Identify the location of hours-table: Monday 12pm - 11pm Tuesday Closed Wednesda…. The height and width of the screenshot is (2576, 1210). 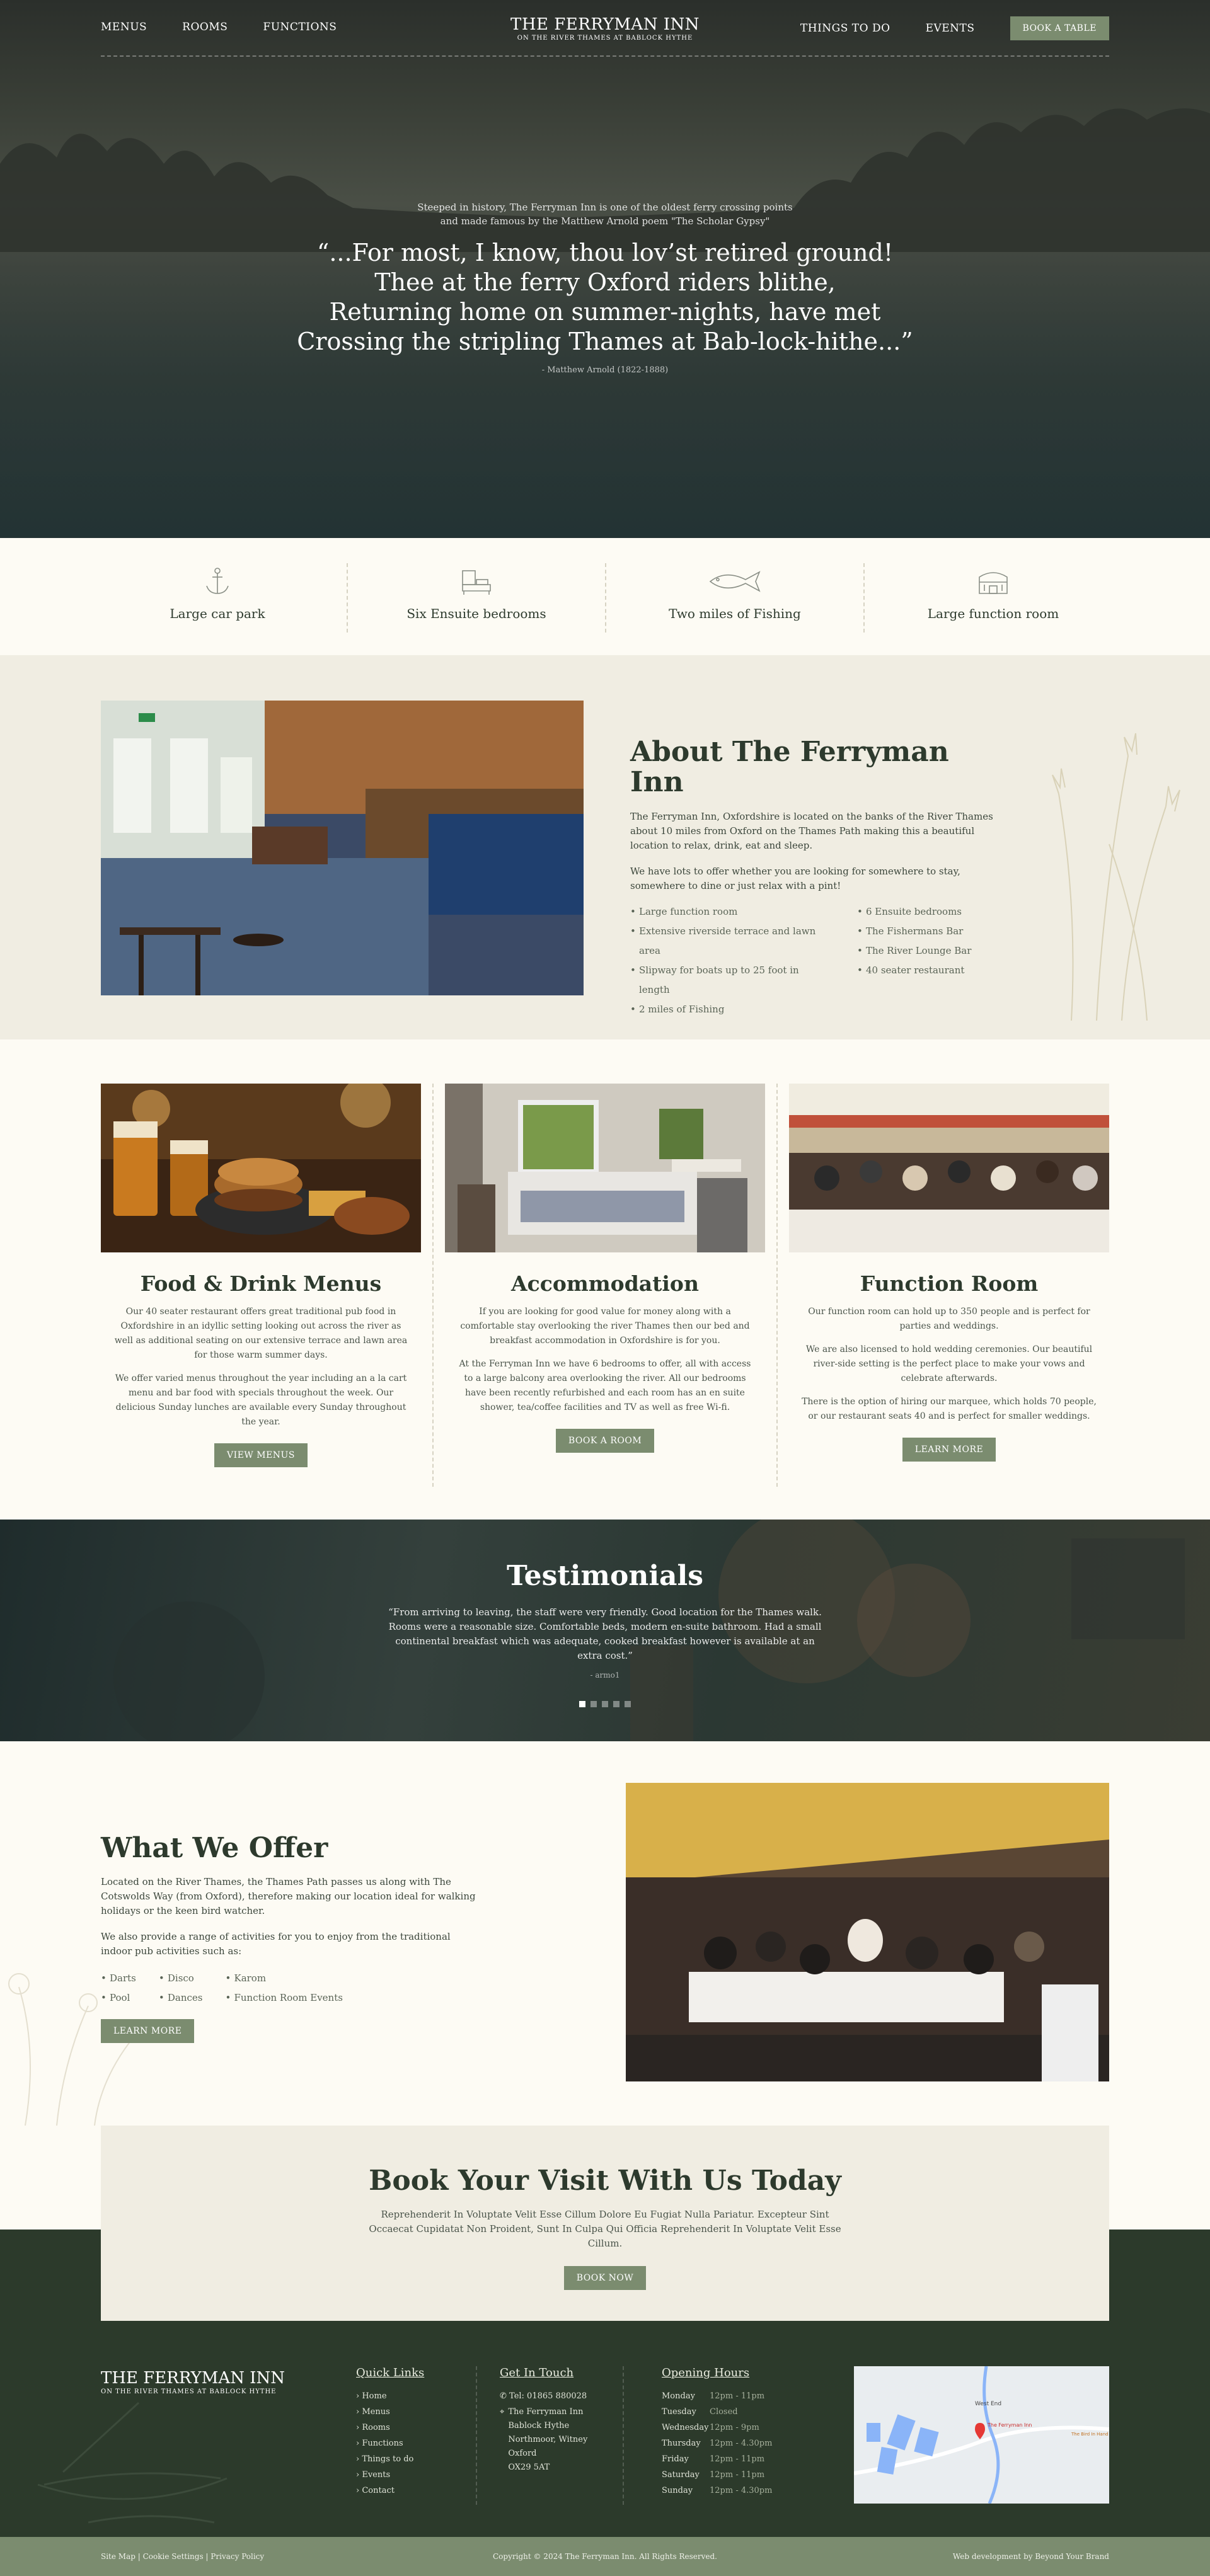
(723, 2444).